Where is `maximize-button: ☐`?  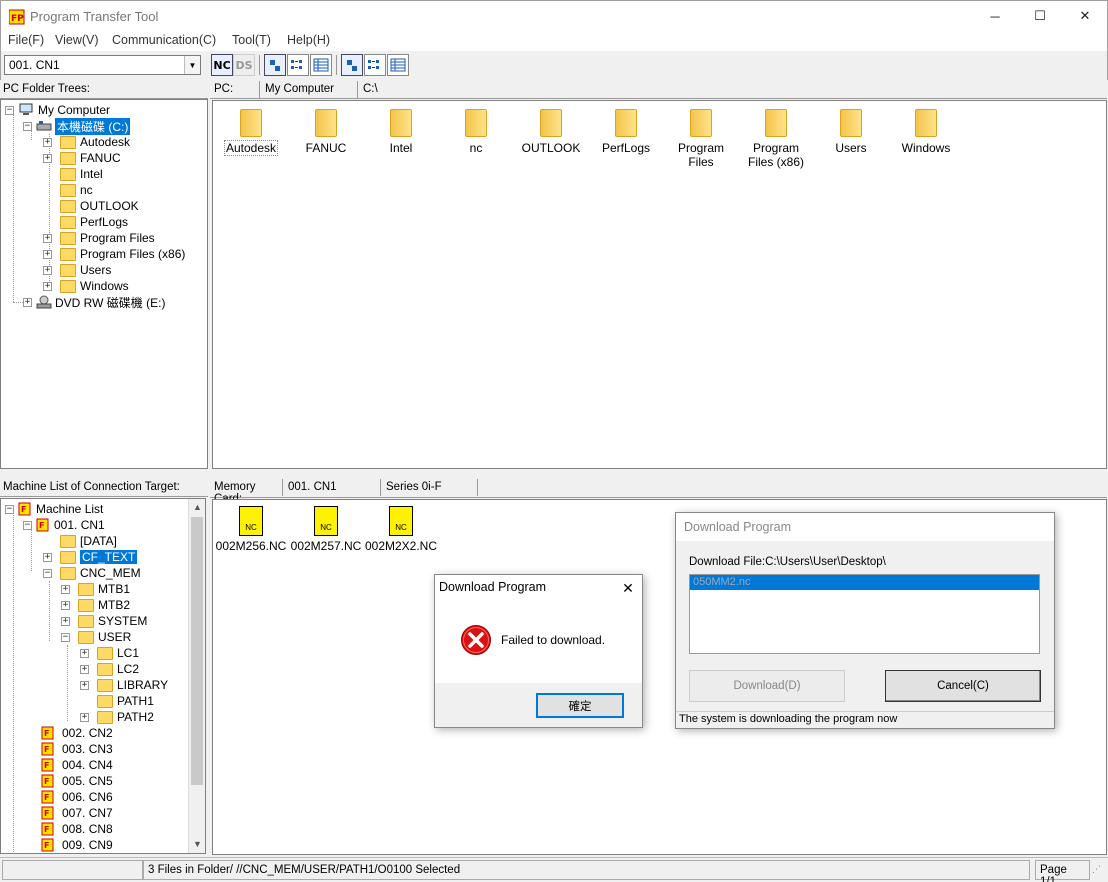
maximize-button: ☐ is located at coordinates (1040, 16).